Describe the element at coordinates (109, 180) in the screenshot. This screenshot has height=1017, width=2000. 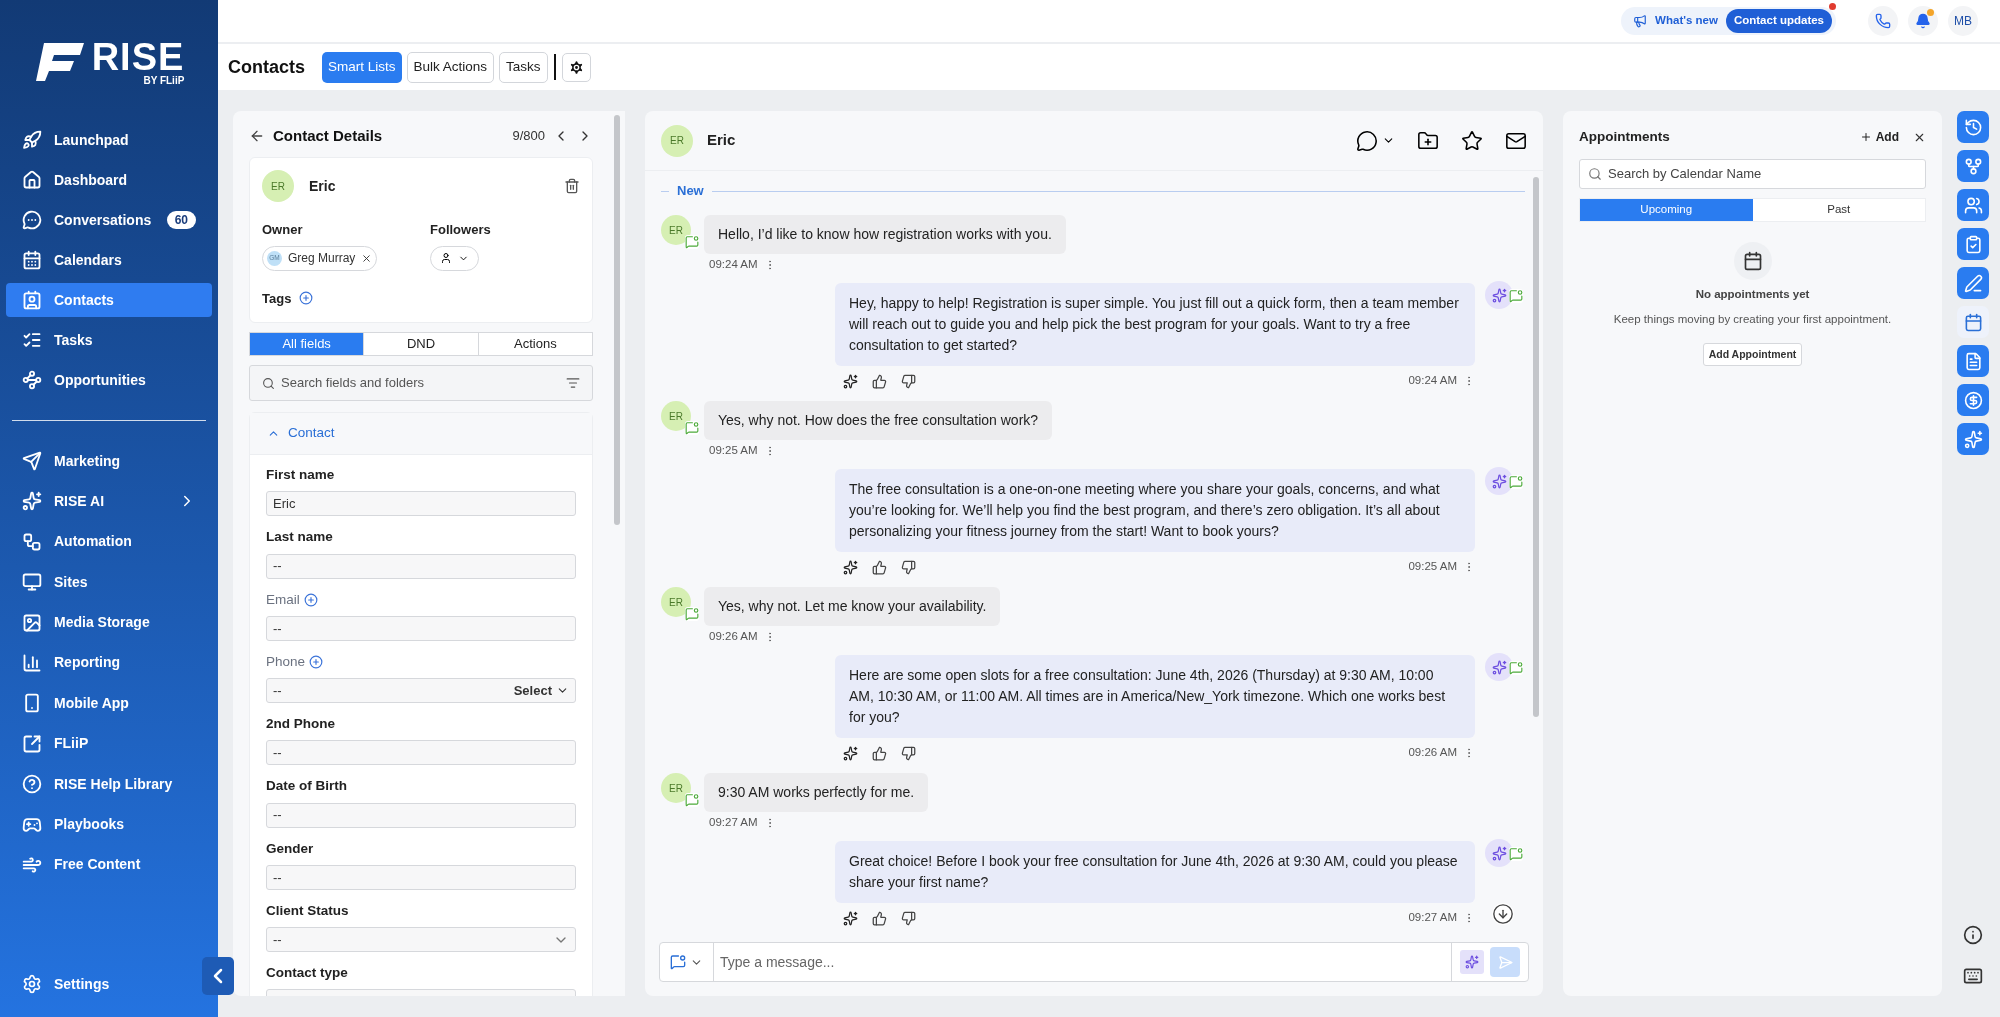
I see `nav-item: Dashboard` at that location.